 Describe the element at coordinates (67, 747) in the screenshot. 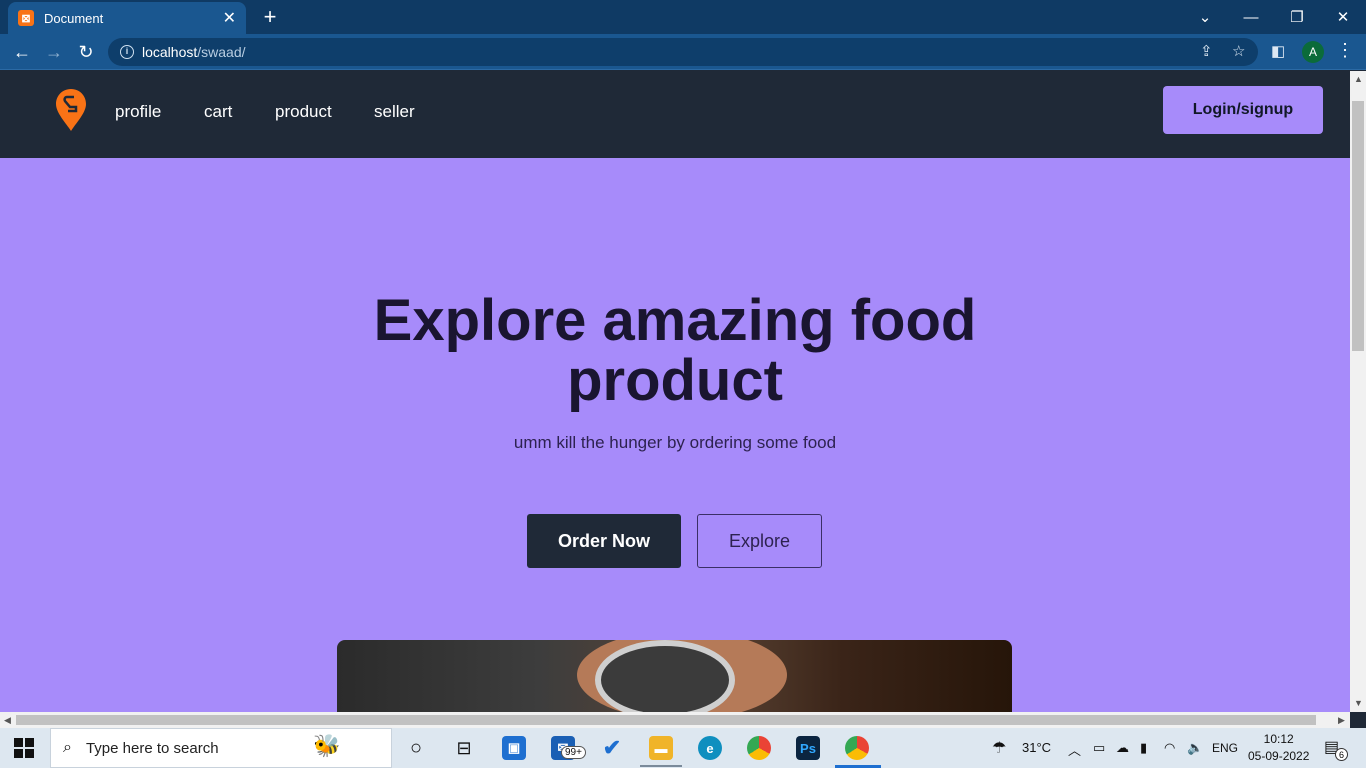

I see `search-icon: ⌕` at that location.